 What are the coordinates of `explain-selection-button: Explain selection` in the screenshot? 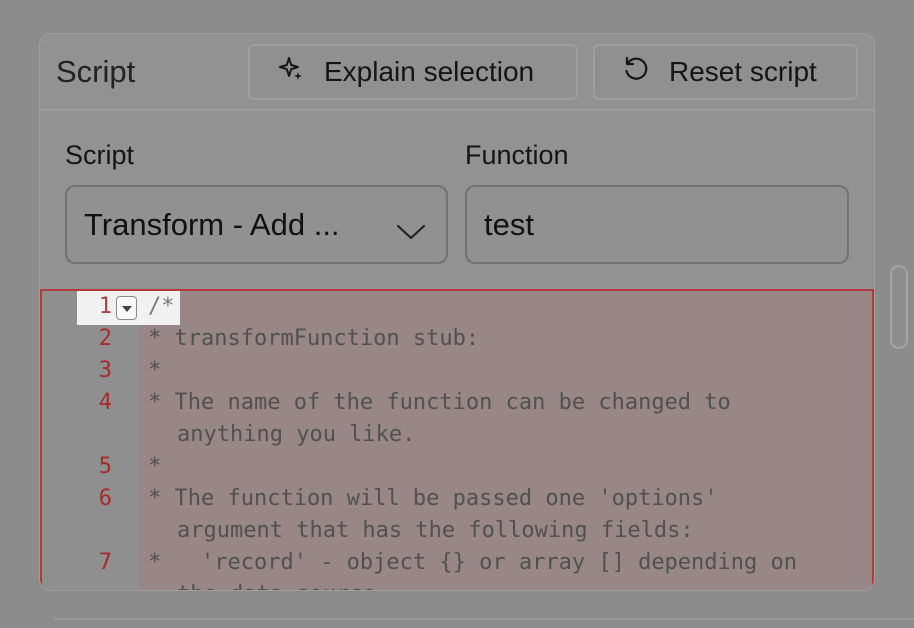 It's located at (413, 72).